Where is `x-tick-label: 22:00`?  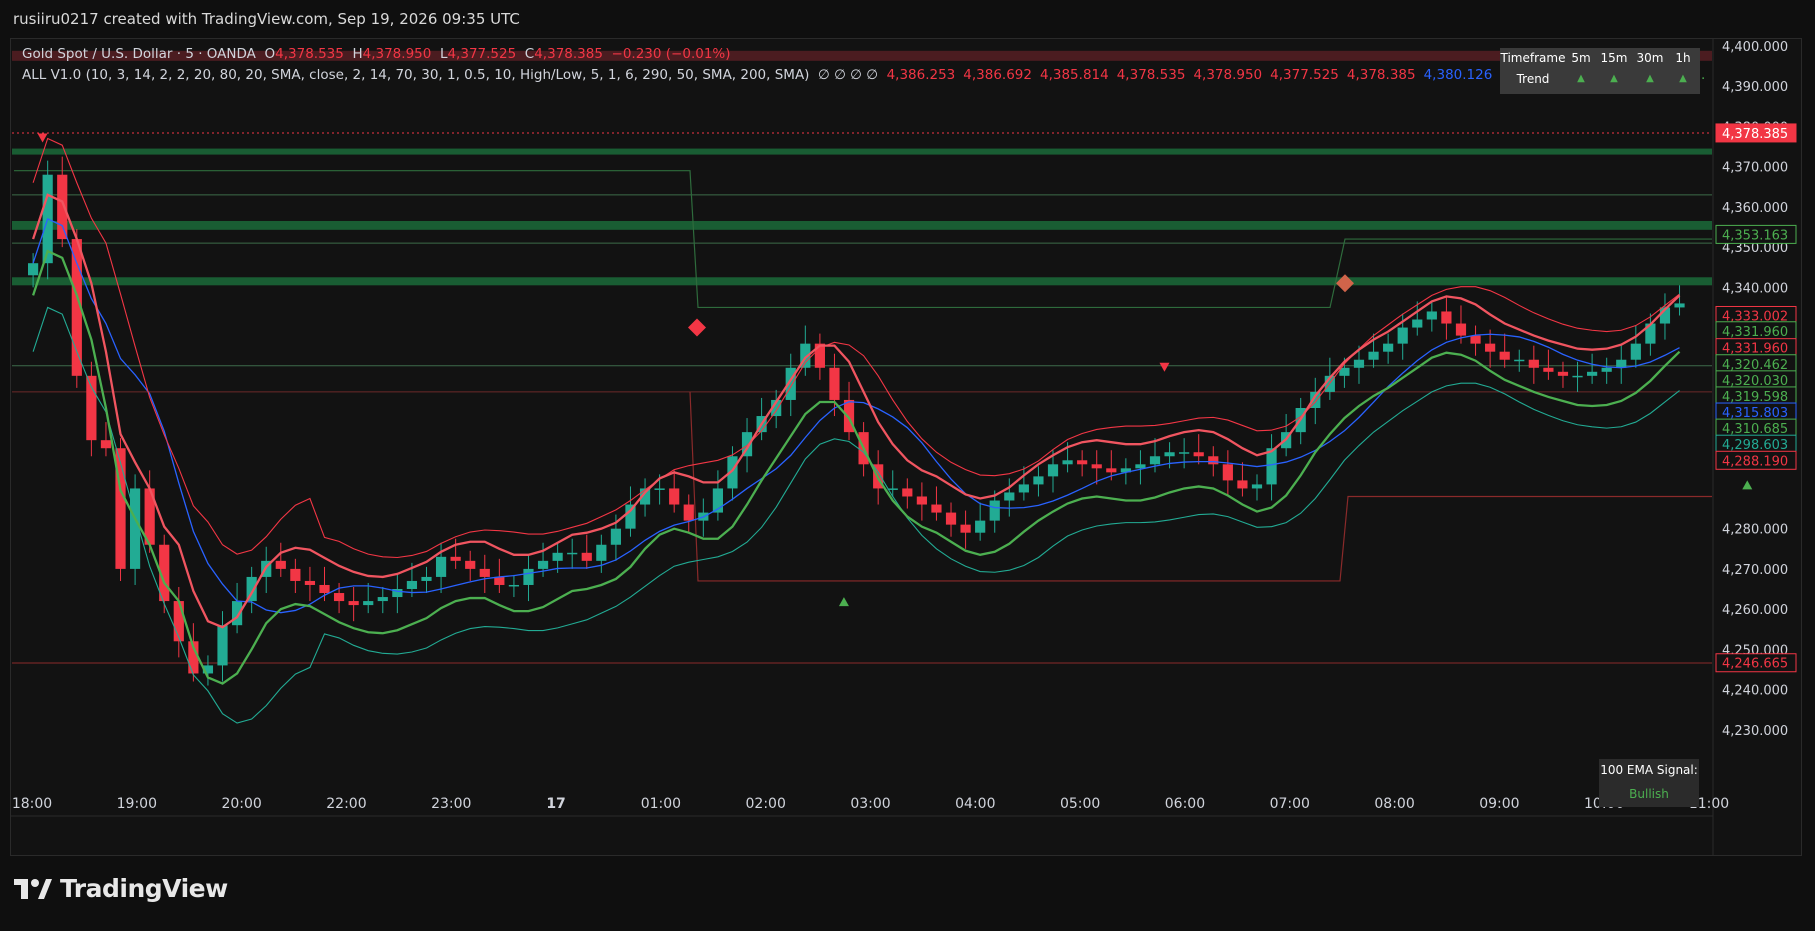
x-tick-label: 22:00 is located at coordinates (346, 804).